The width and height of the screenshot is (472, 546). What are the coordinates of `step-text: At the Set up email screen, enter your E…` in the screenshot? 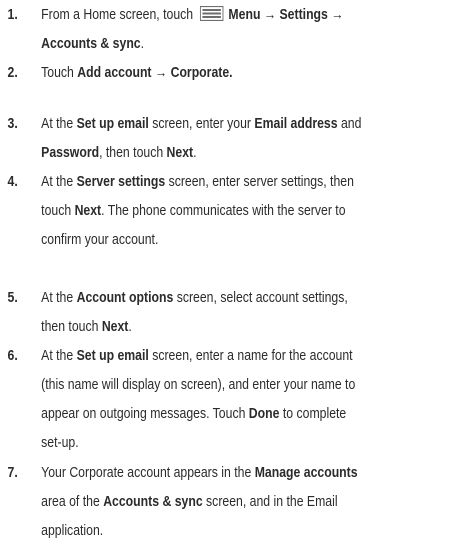 It's located at (251, 139).